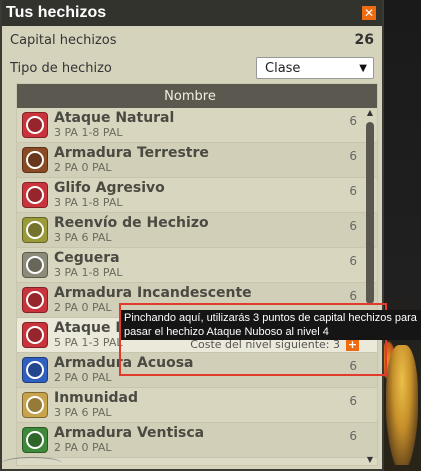 This screenshot has height=471, width=421. What do you see at coordinates (131, 153) in the screenshot?
I see `spell-name: Armadura Terrestre` at bounding box center [131, 153].